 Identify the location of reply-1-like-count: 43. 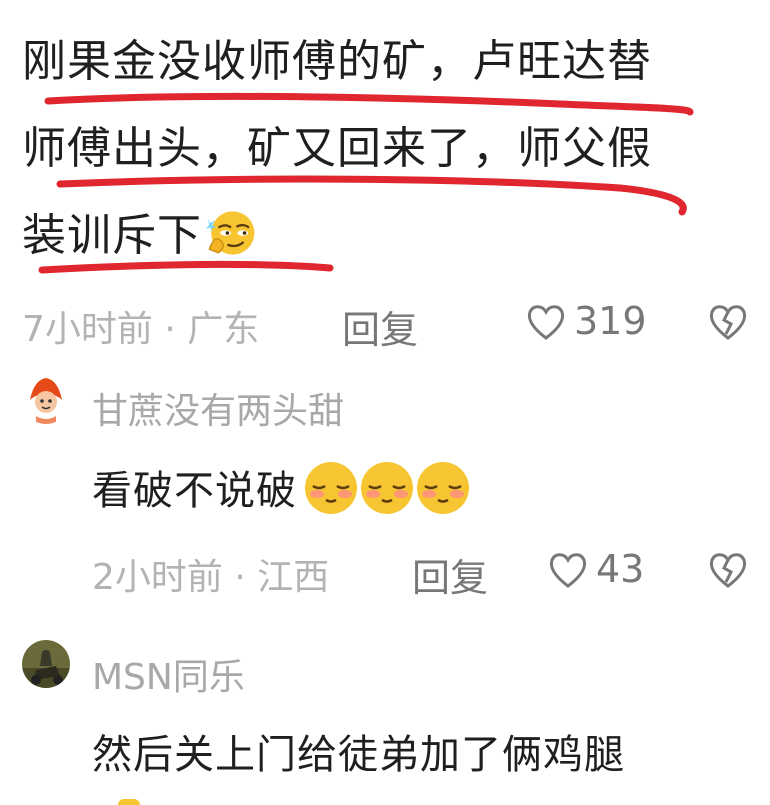
(620, 569).